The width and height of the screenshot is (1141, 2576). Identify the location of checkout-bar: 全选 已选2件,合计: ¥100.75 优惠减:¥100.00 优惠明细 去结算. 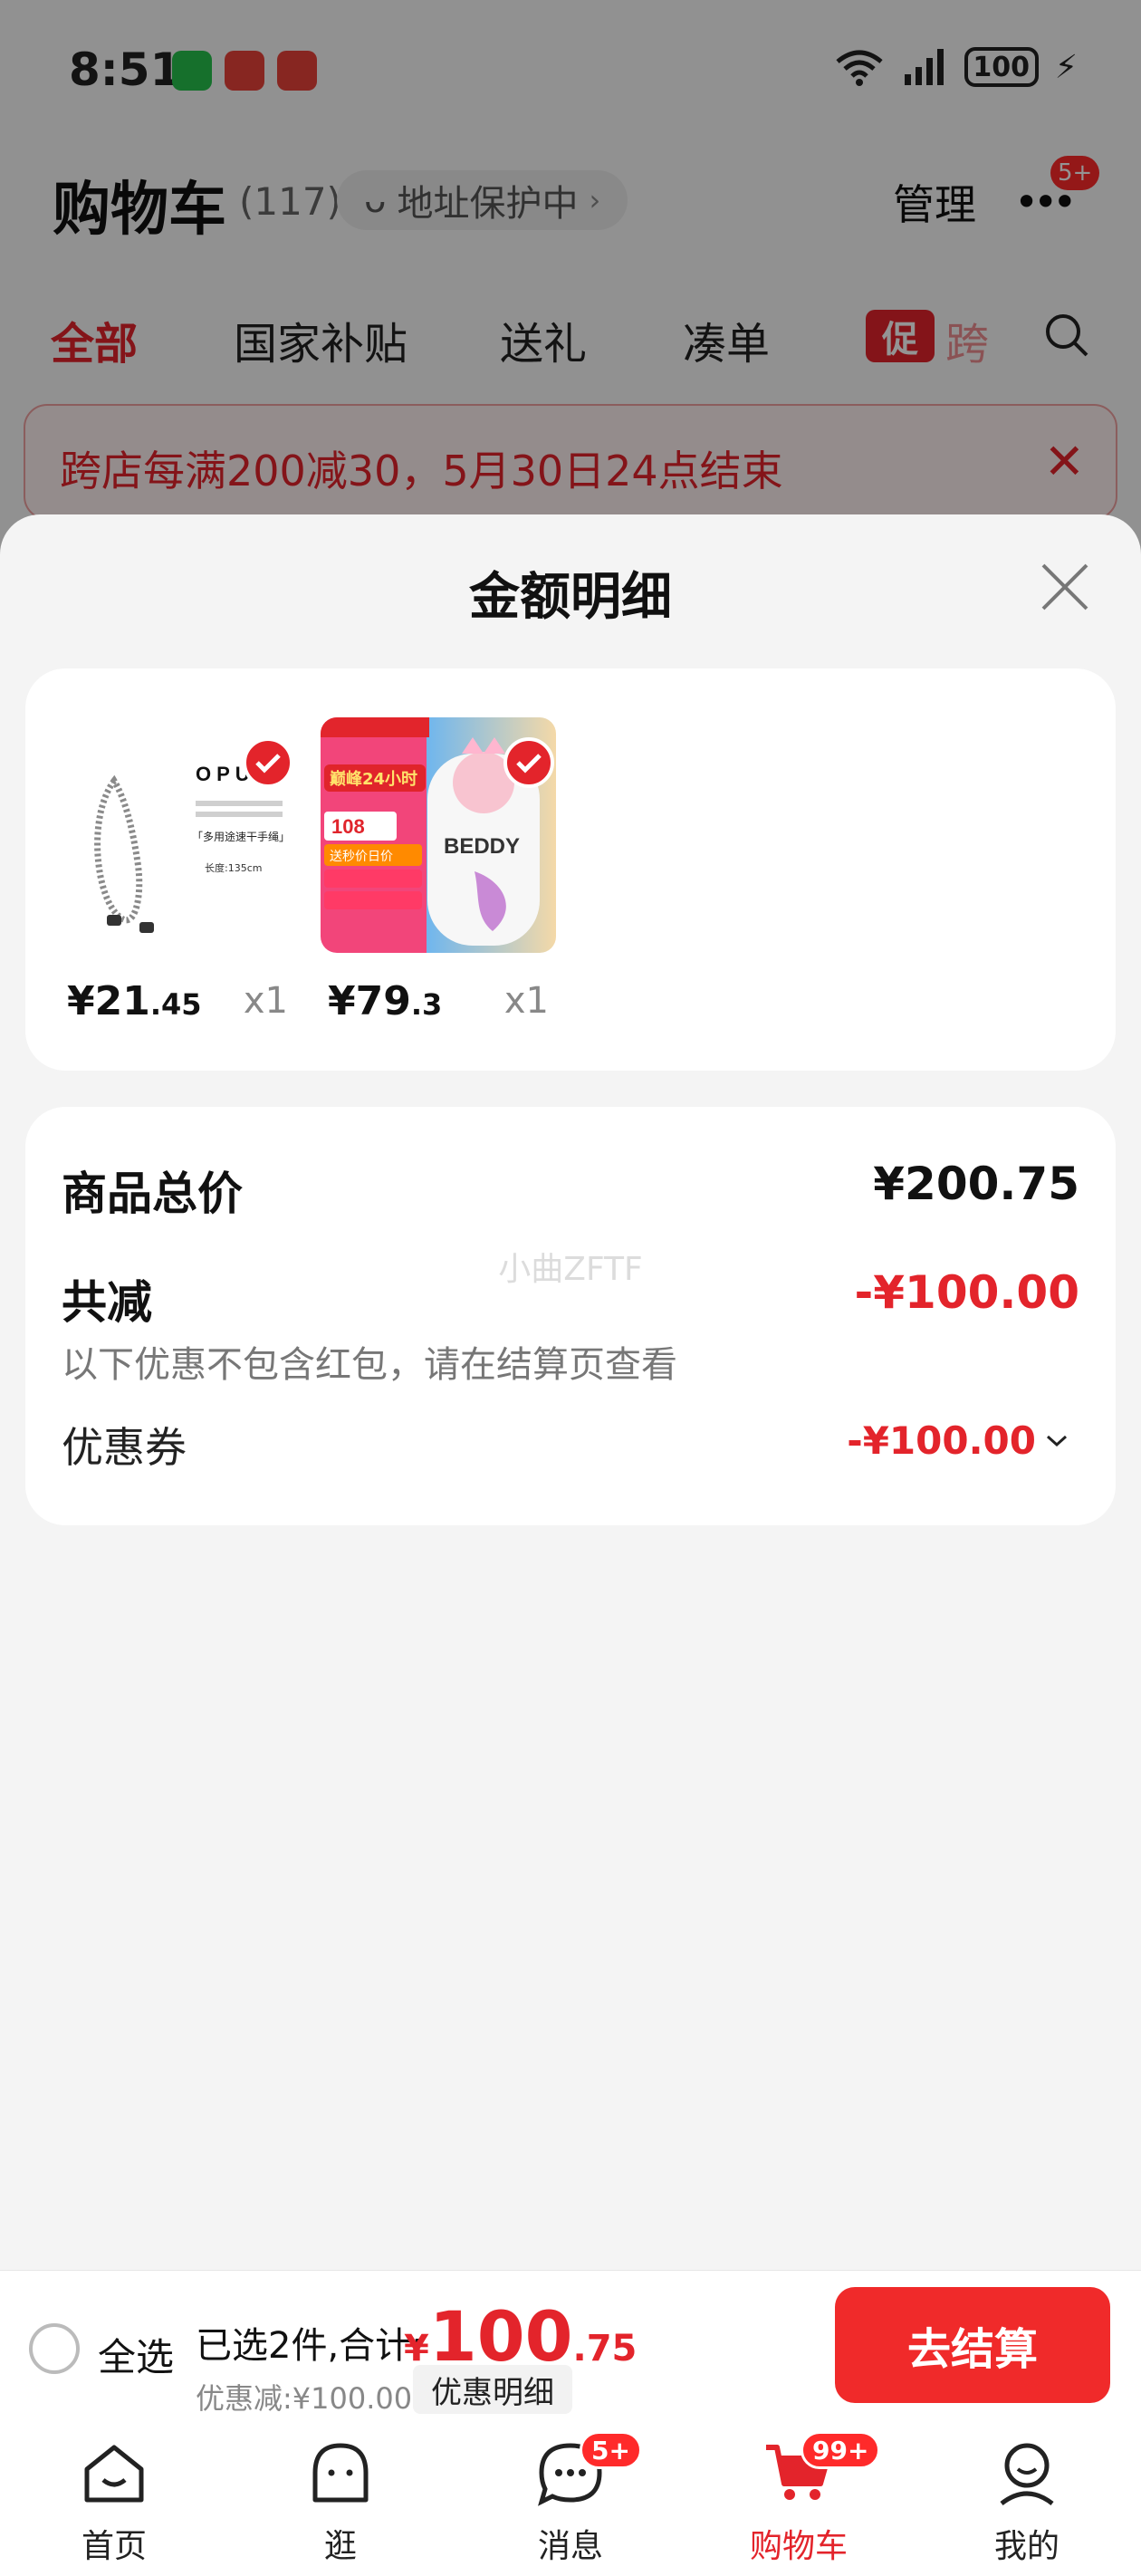
(570, 2347).